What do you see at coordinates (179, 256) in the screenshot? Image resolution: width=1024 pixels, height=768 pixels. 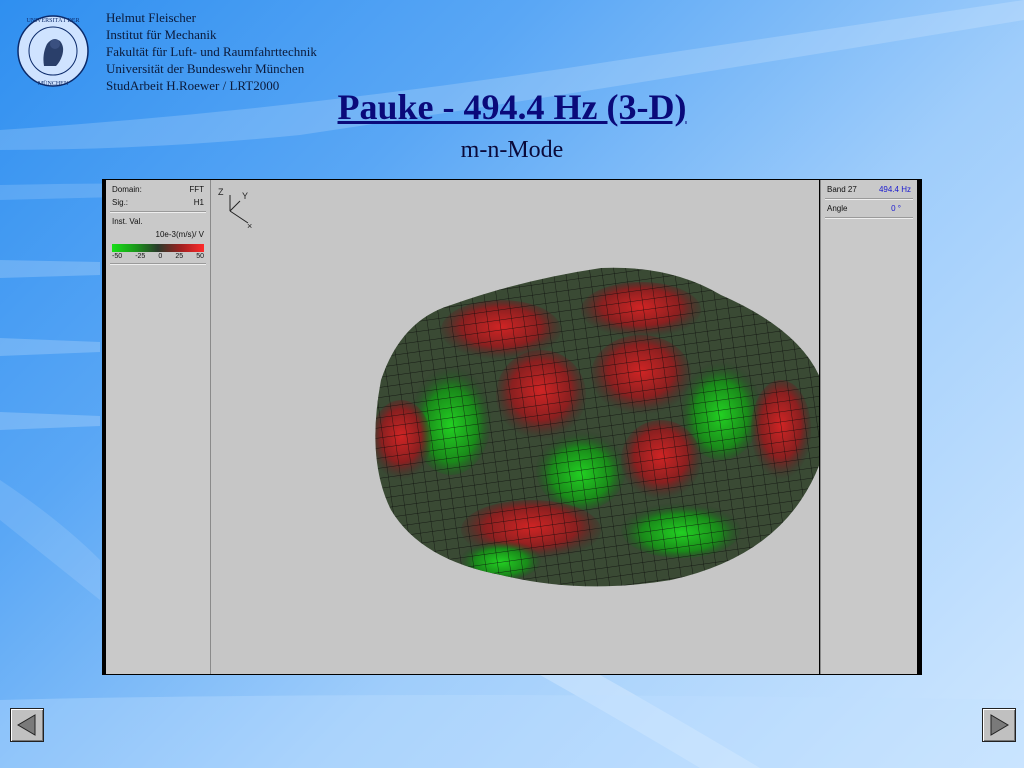 I see `tick-label: 25` at bounding box center [179, 256].